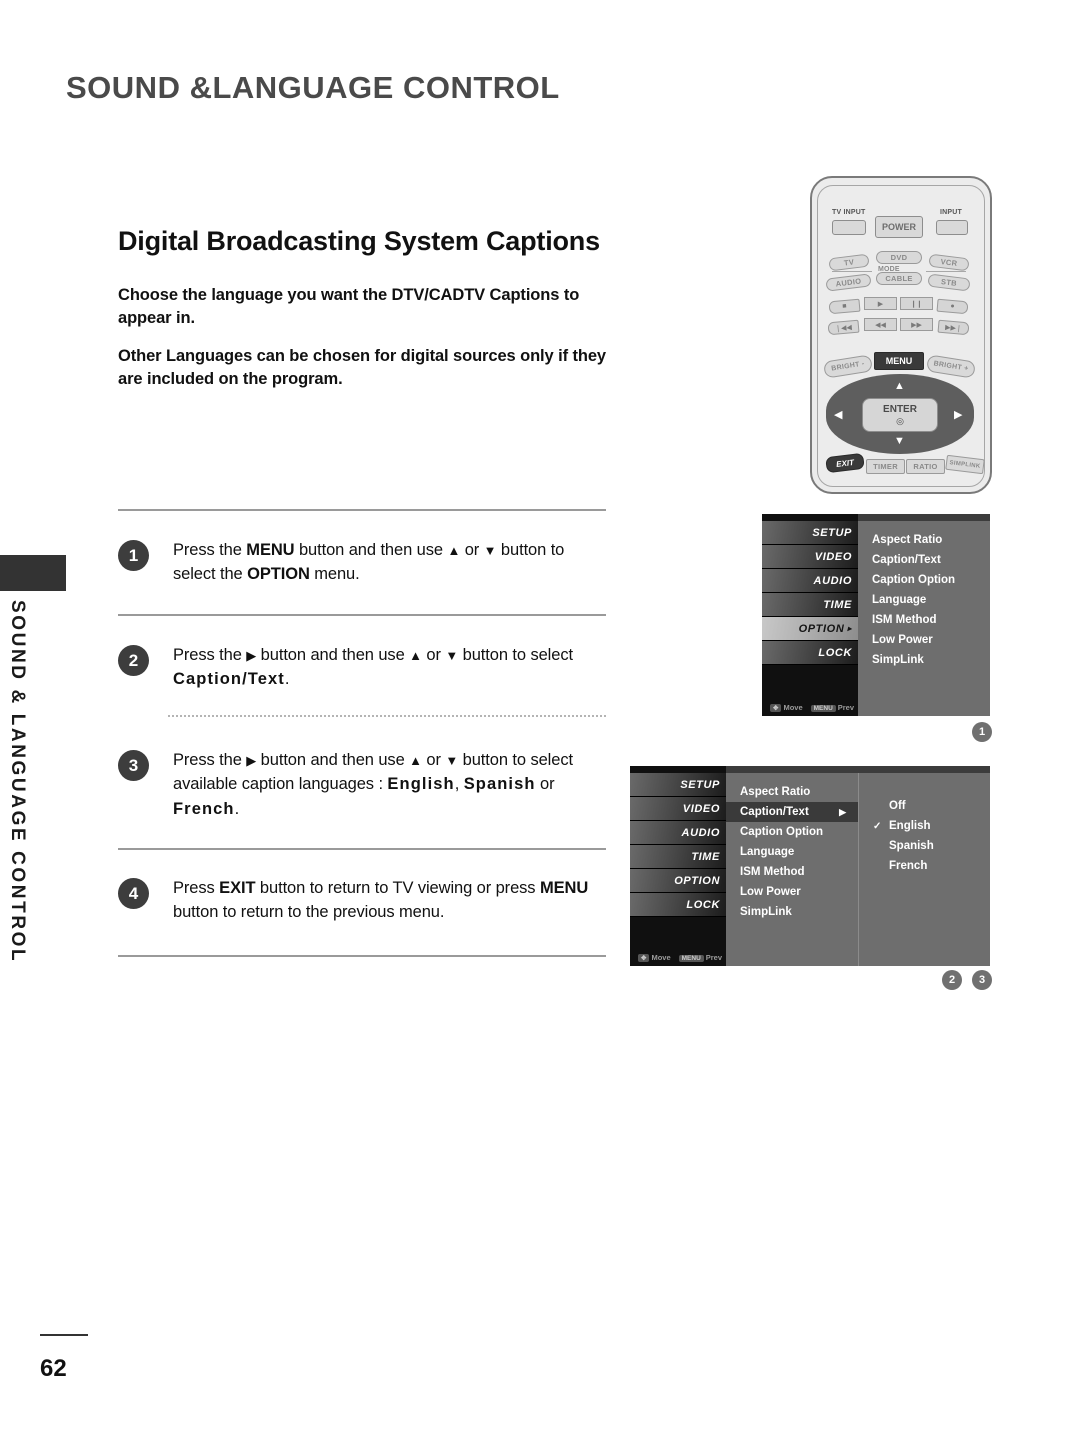 This screenshot has height=1439, width=1080. I want to click on enter-label: ENTER, so click(900, 409).